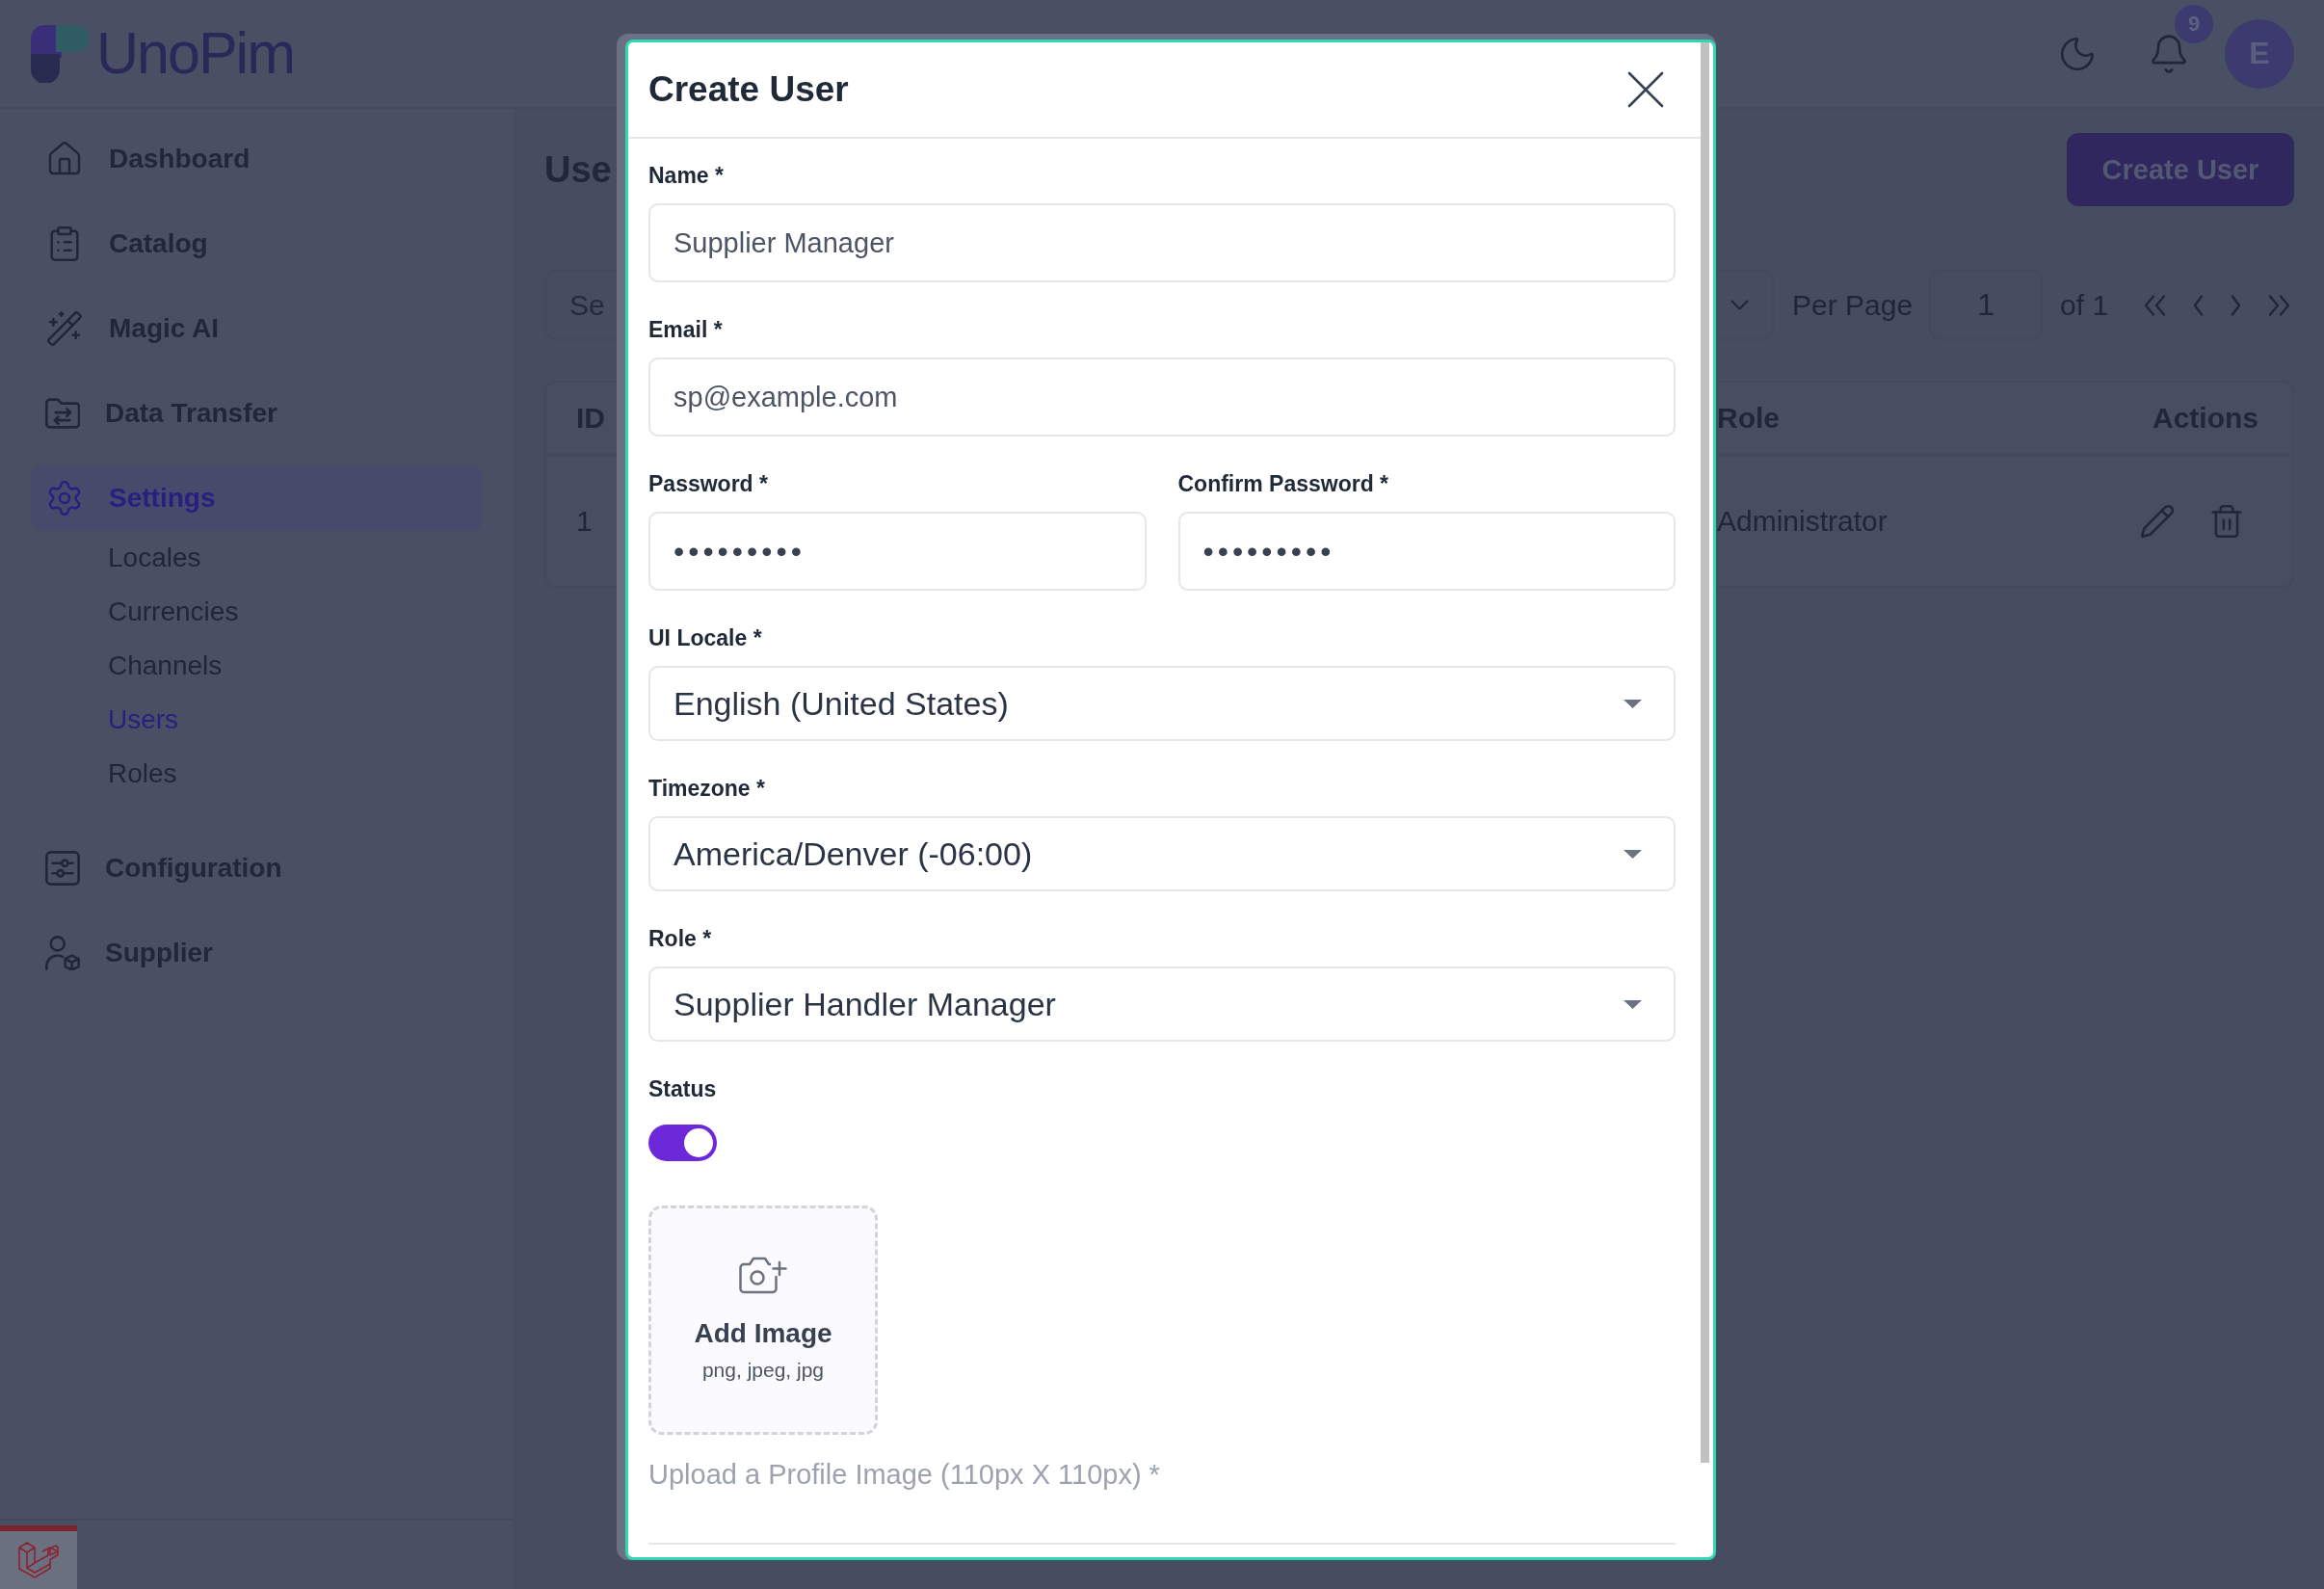 This screenshot has height=1589, width=2324. What do you see at coordinates (683, 1143) in the screenshot?
I see `status-toggle` at bounding box center [683, 1143].